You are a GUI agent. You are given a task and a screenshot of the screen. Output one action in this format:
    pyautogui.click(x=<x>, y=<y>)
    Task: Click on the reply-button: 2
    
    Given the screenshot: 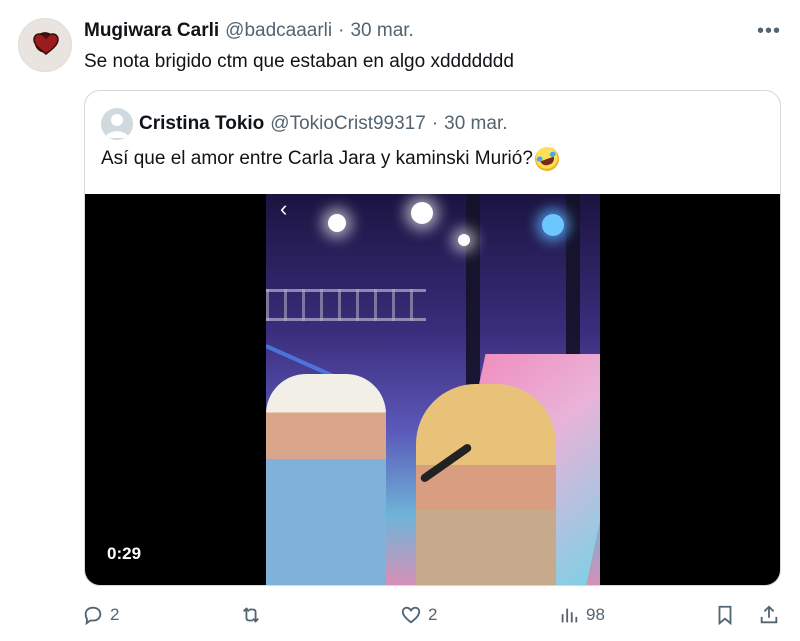 What is the action you would take?
    pyautogui.click(x=100, y=615)
    